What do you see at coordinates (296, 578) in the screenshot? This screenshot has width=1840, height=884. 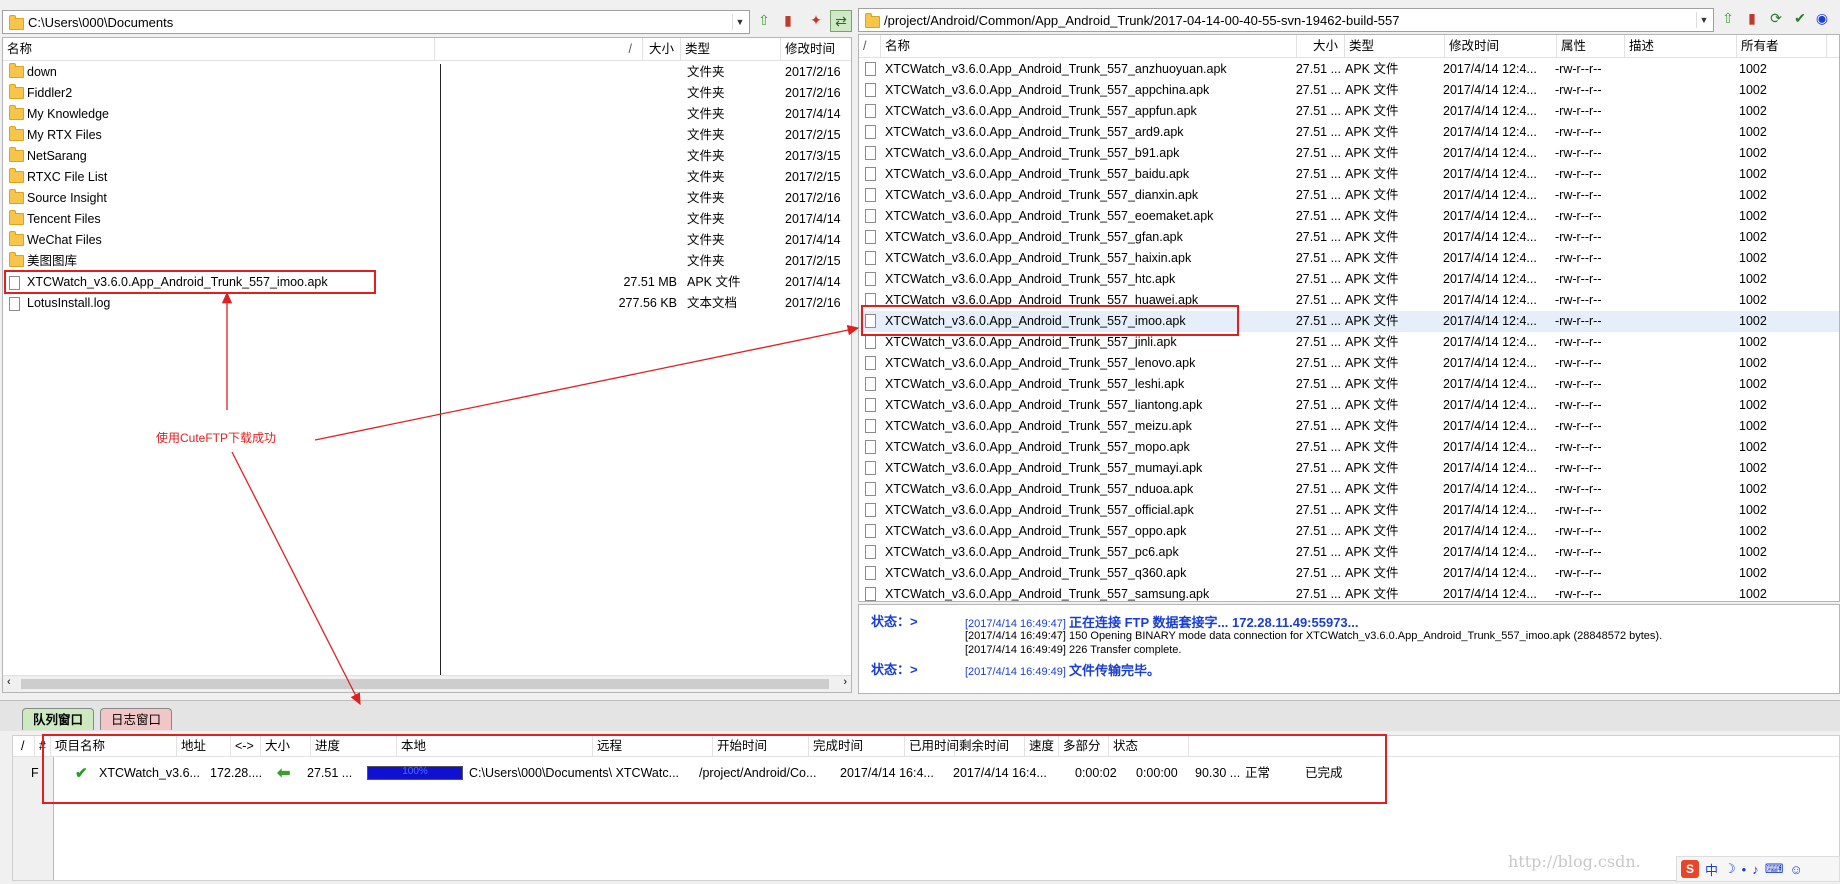 I see `arrow-to-queue` at bounding box center [296, 578].